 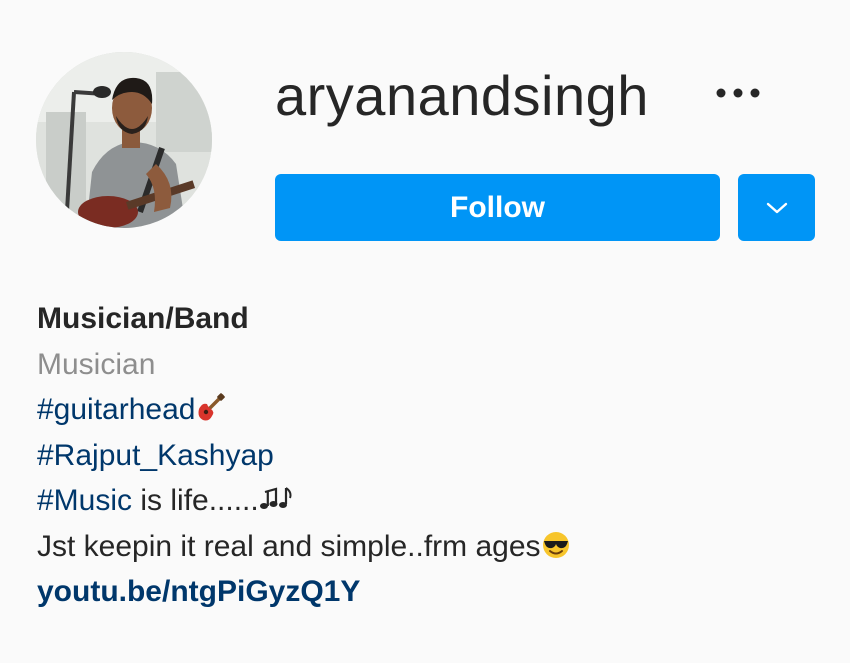 I want to click on profile-category: Musician/Band, so click(x=143, y=318).